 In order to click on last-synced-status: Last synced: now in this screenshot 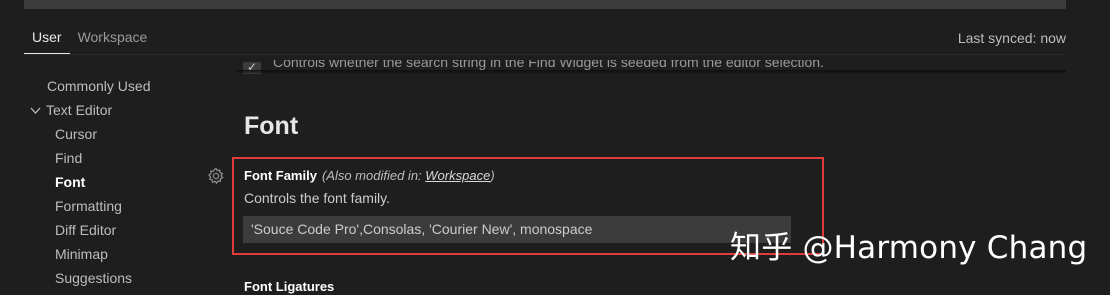, I will do `click(1011, 38)`.